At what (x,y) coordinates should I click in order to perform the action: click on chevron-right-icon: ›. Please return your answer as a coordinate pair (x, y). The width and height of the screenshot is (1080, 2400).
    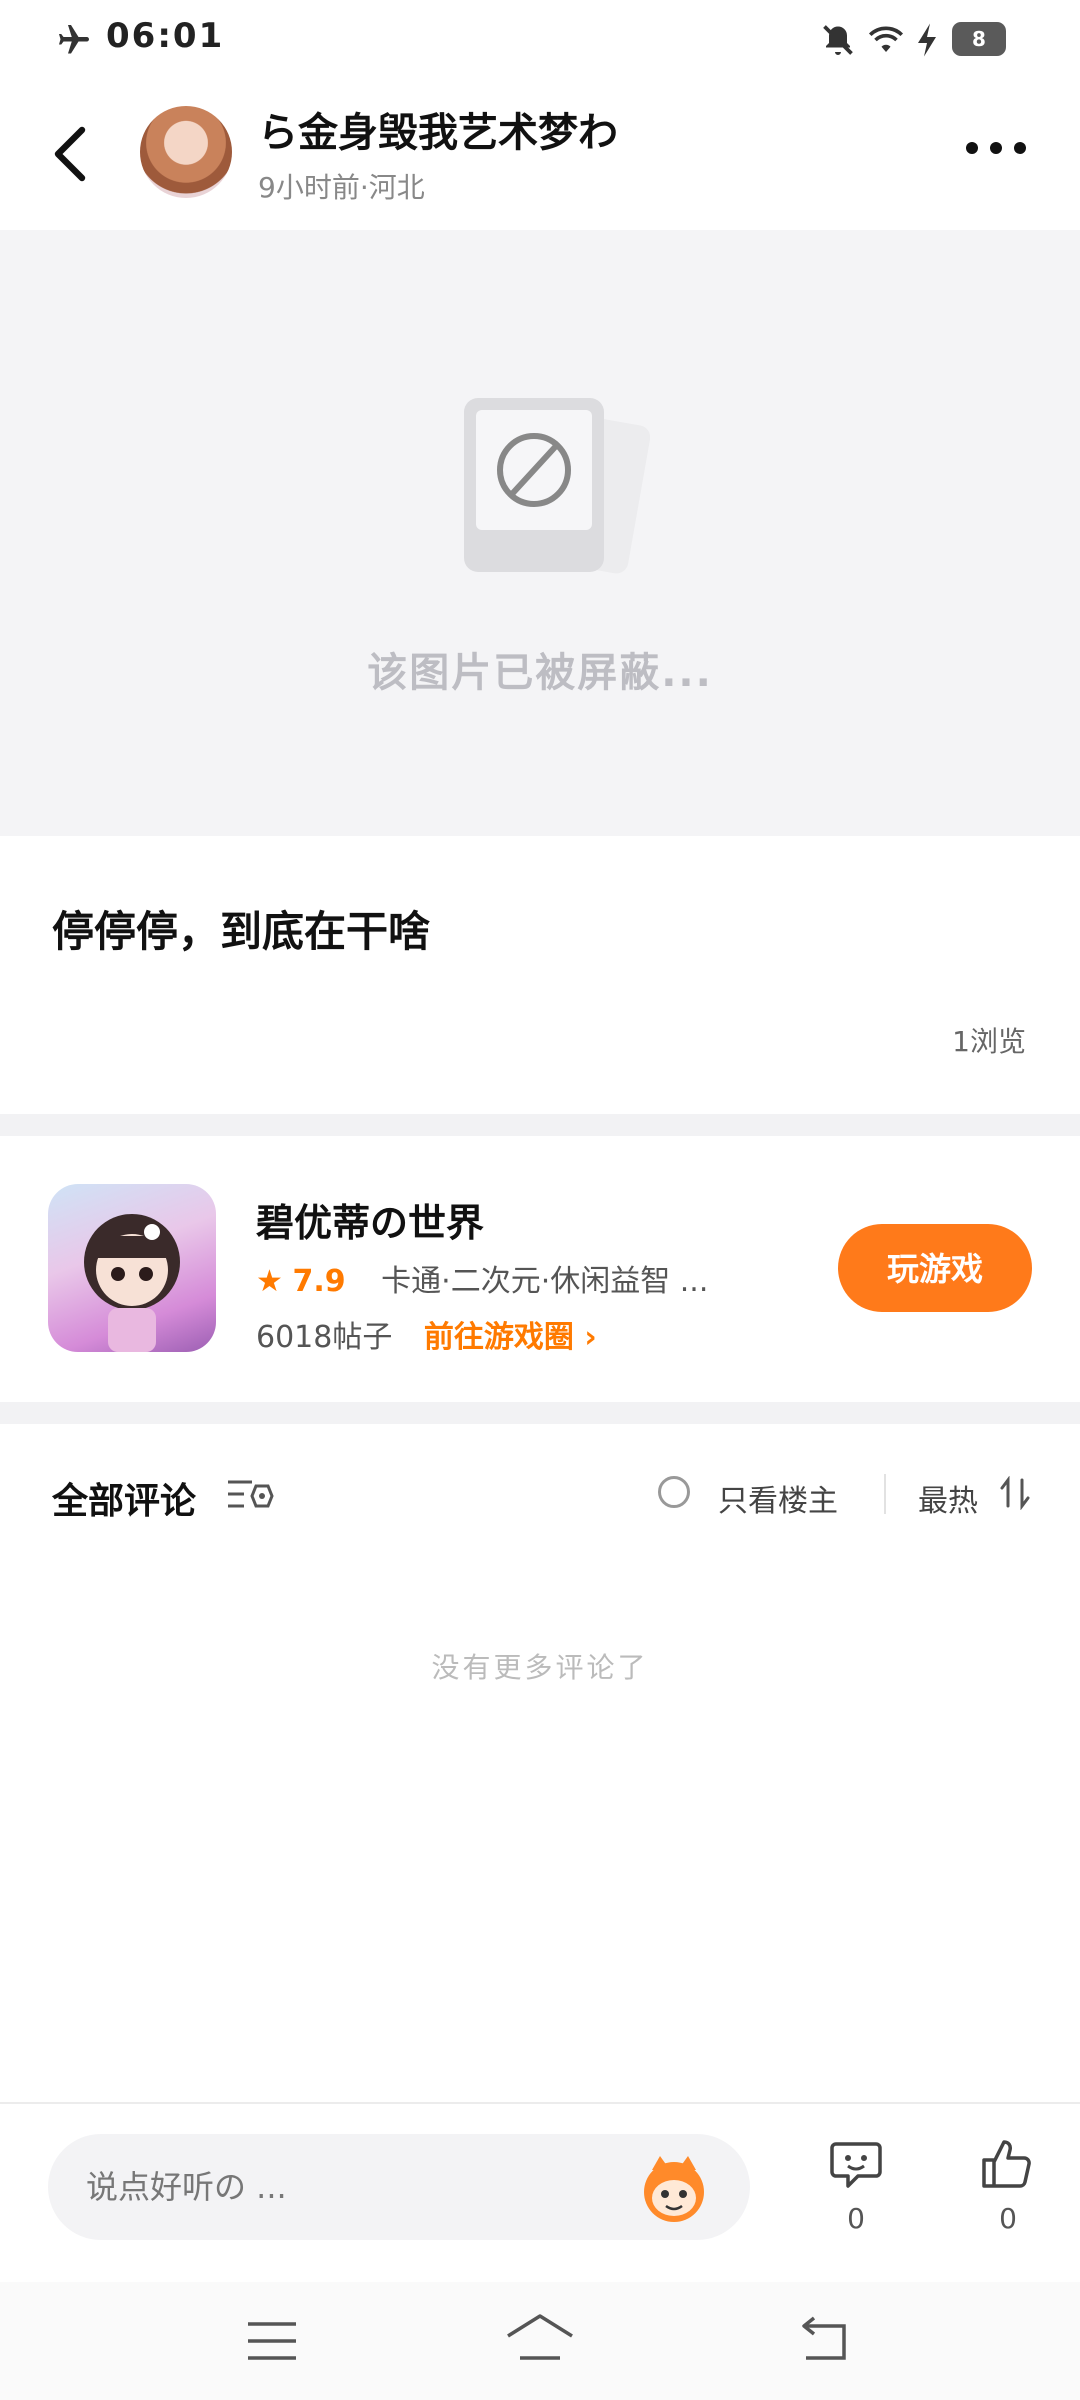
    Looking at the image, I should click on (590, 1337).